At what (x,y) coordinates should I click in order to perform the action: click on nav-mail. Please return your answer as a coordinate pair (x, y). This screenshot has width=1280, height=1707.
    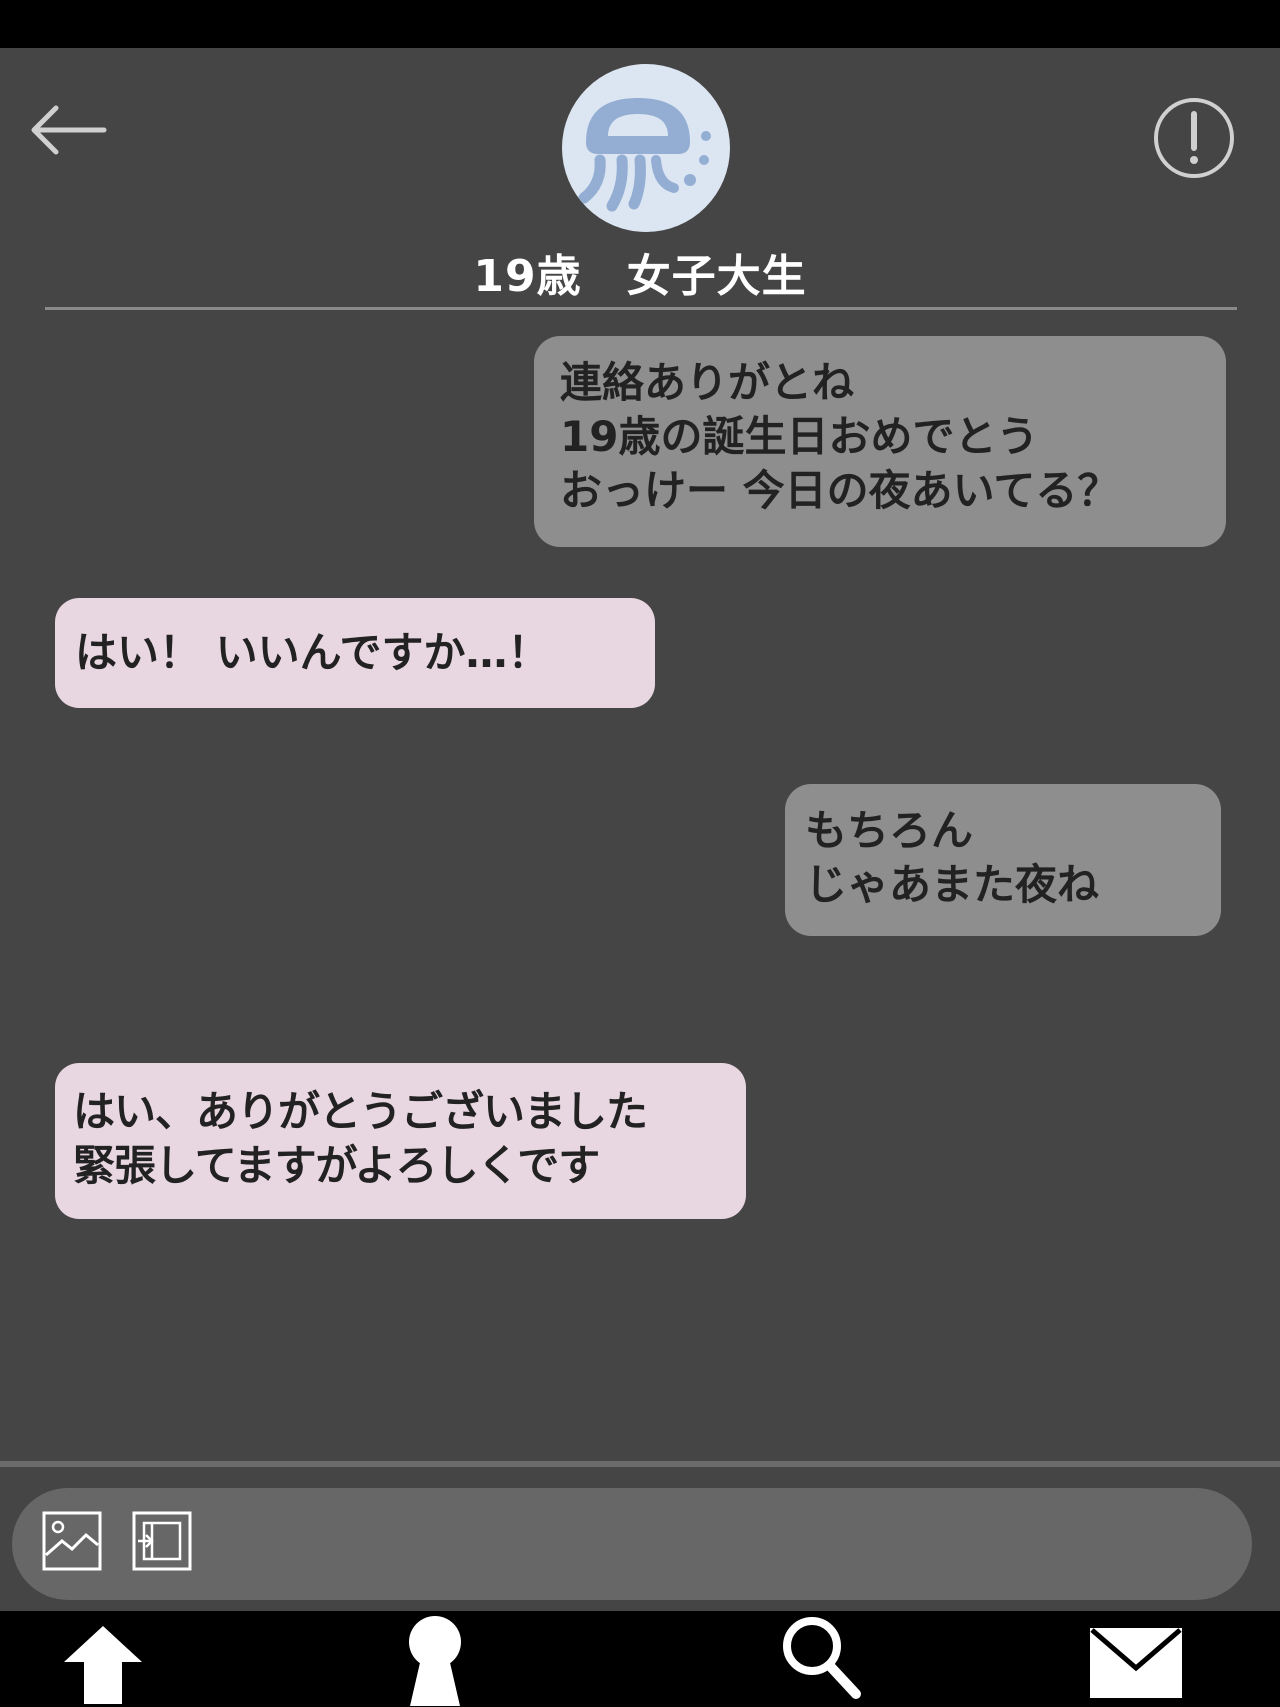
    Looking at the image, I should click on (1136, 1661).